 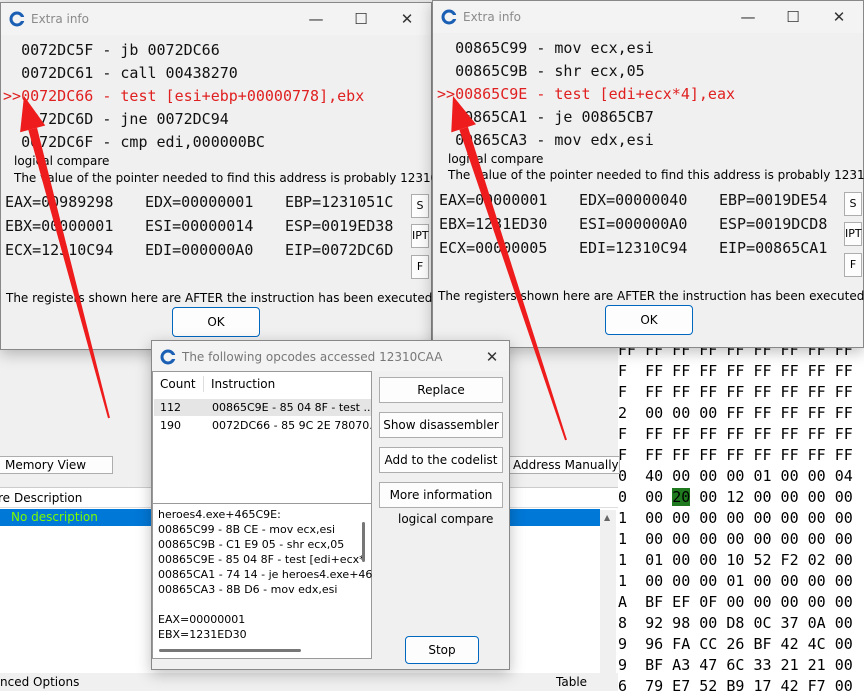 What do you see at coordinates (129, 73) in the screenshot?
I see `instruction-text: 0072DC61 - call 00438270` at bounding box center [129, 73].